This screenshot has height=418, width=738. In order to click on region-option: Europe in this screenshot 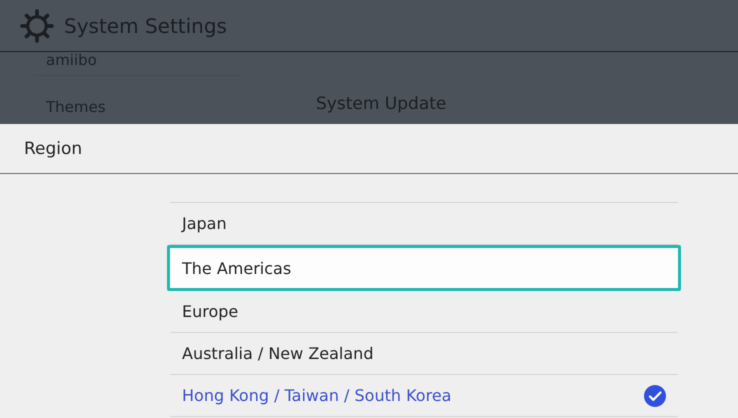, I will do `click(424, 312)`.